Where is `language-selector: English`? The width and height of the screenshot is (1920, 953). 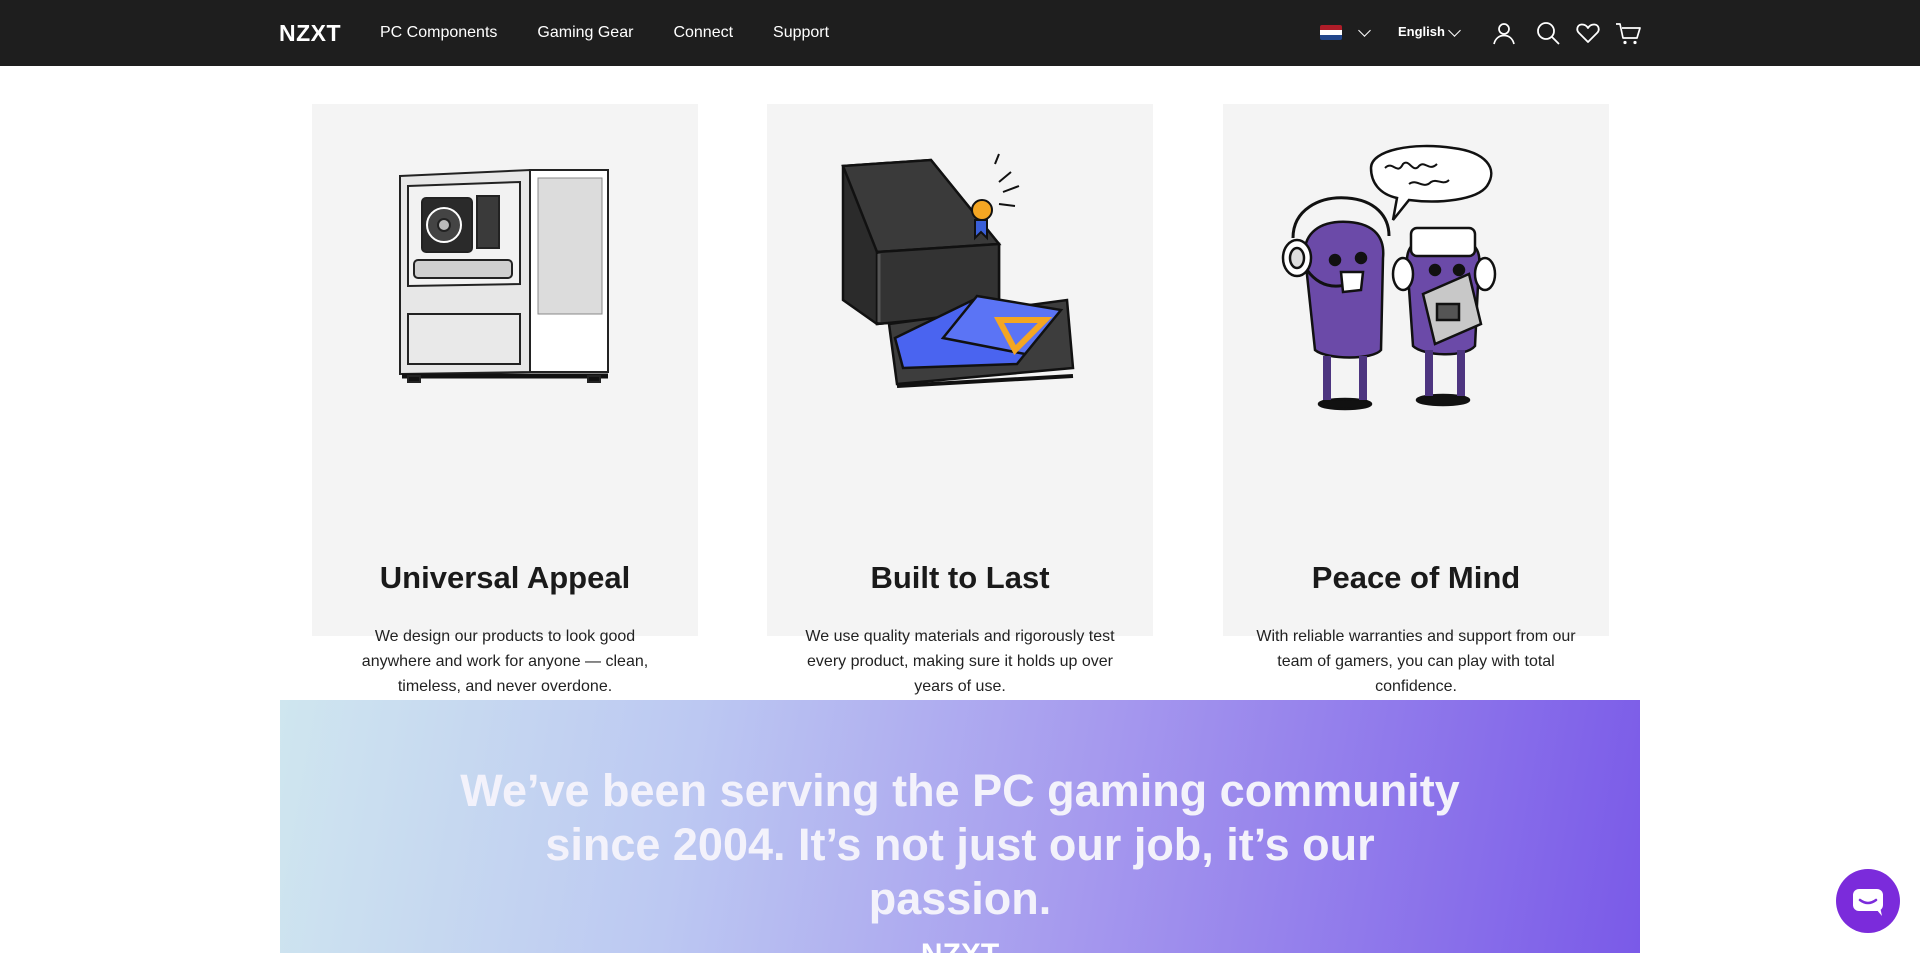
language-selector: English is located at coordinates (1421, 31).